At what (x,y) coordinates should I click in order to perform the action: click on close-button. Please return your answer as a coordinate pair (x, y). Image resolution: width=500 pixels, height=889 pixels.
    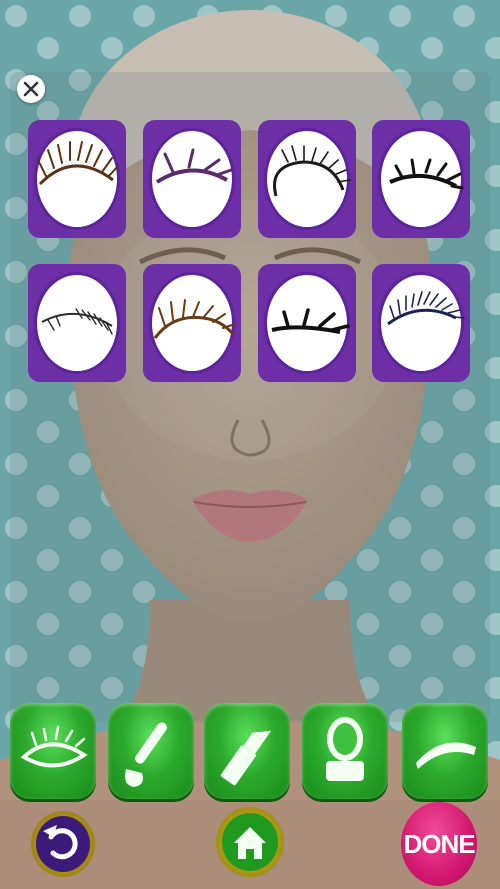
    Looking at the image, I should click on (31, 89).